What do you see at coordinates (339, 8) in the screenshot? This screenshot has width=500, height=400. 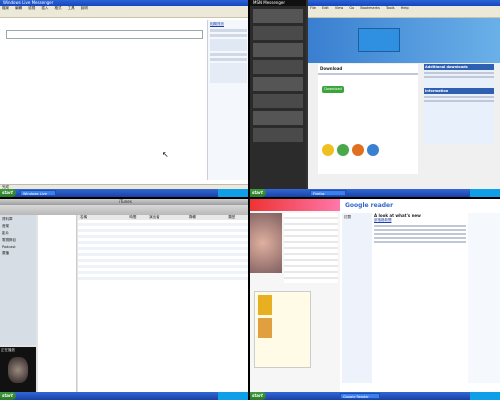 I see `menu-item: View` at bounding box center [339, 8].